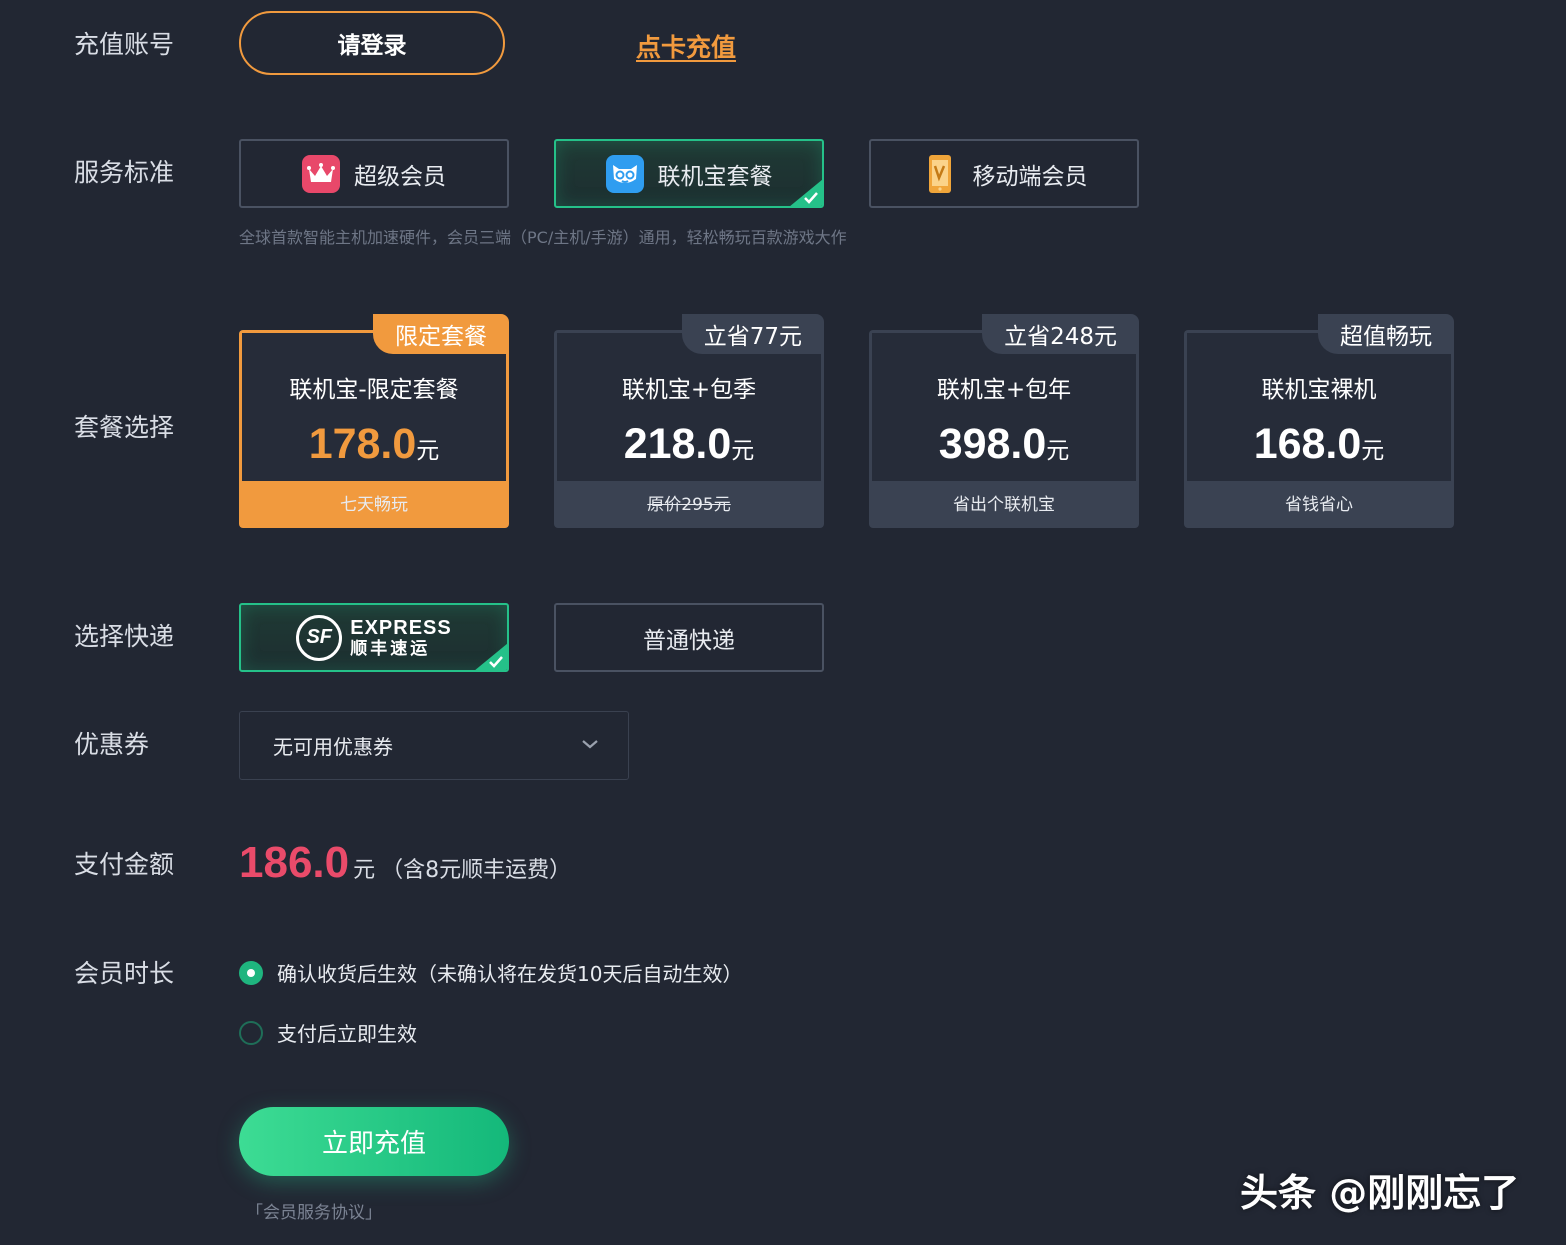 The width and height of the screenshot is (1566, 1245). What do you see at coordinates (364, 870) in the screenshot?
I see `payment-amount-unit: 元` at bounding box center [364, 870].